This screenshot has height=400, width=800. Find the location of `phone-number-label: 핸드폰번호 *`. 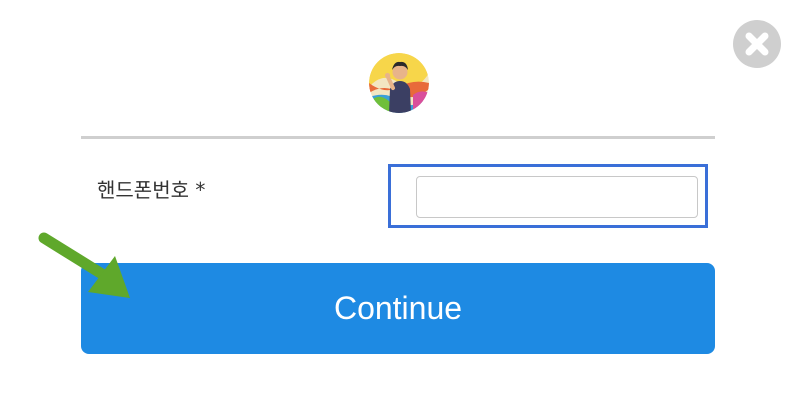

phone-number-label: 핸드폰번호 * is located at coordinates (151, 190).